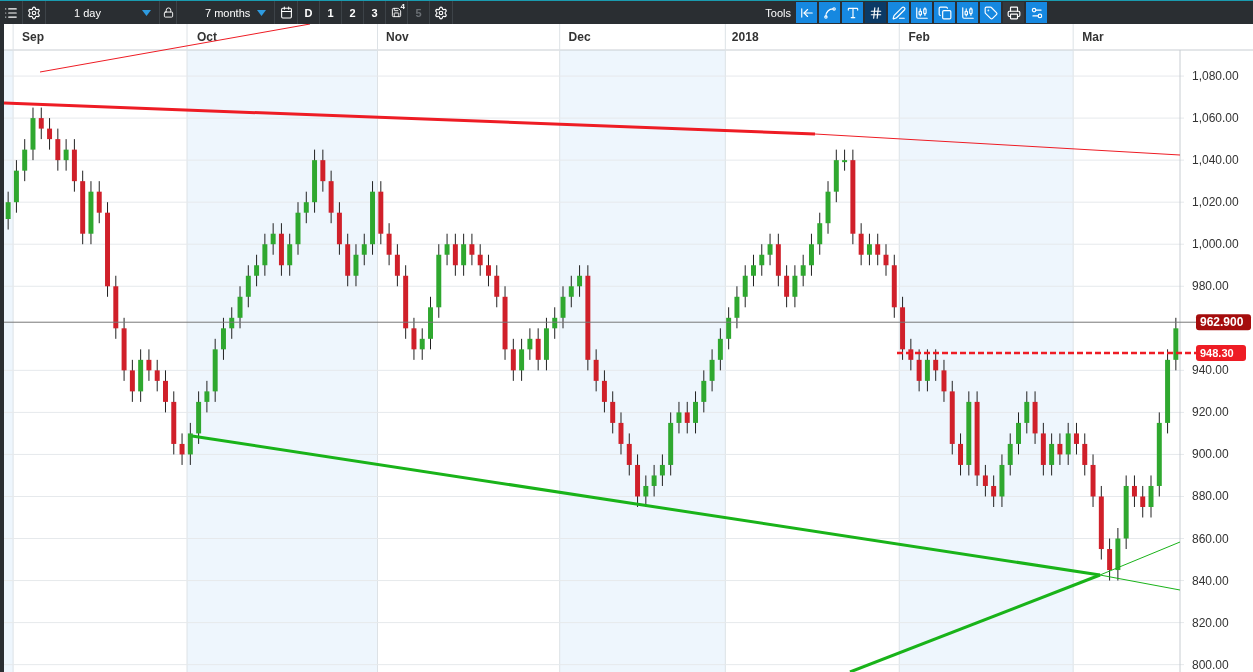  Describe the element at coordinates (921, 12) in the screenshot. I see `candle-icon` at that location.